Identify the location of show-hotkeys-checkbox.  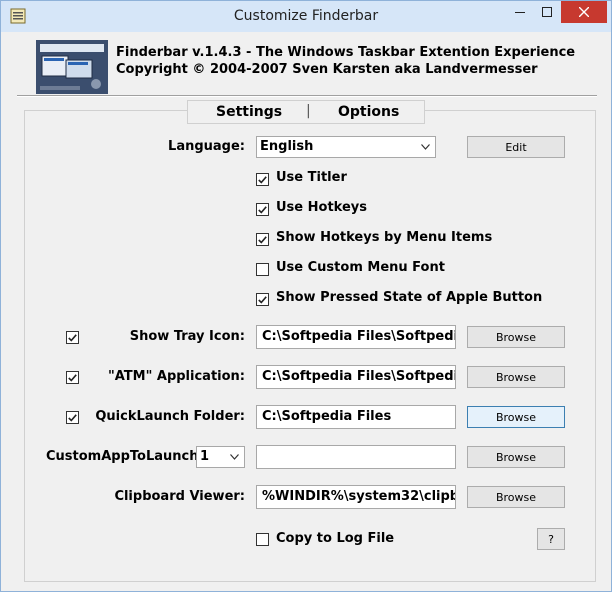
(262, 239).